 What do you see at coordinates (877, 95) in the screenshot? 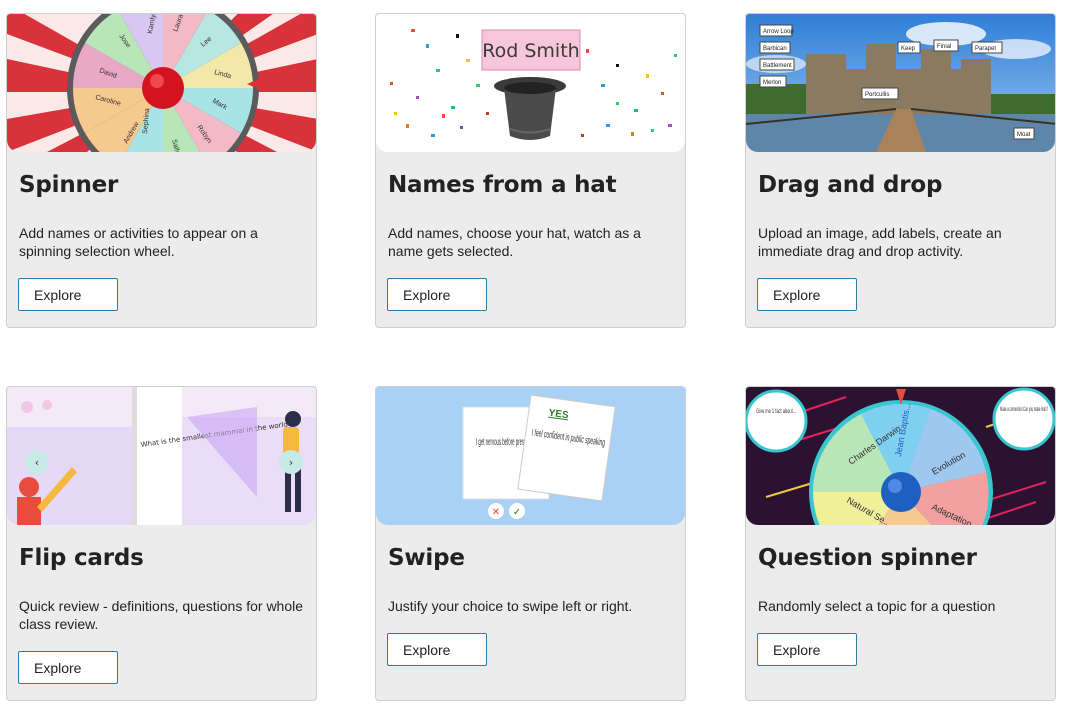
I see `drag-label: Portcullis` at bounding box center [877, 95].